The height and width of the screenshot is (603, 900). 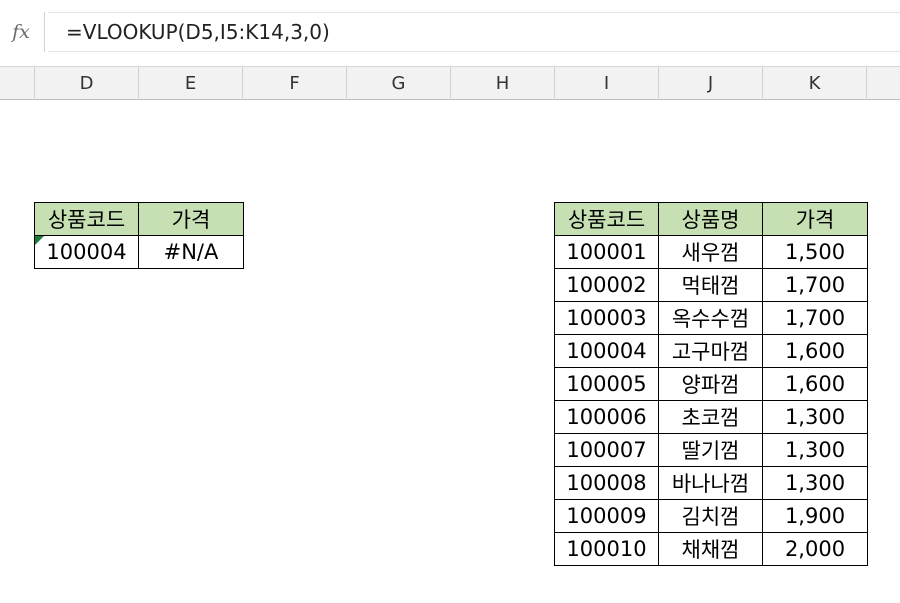 I want to click on column-header-c-partial, so click(x=17, y=83).